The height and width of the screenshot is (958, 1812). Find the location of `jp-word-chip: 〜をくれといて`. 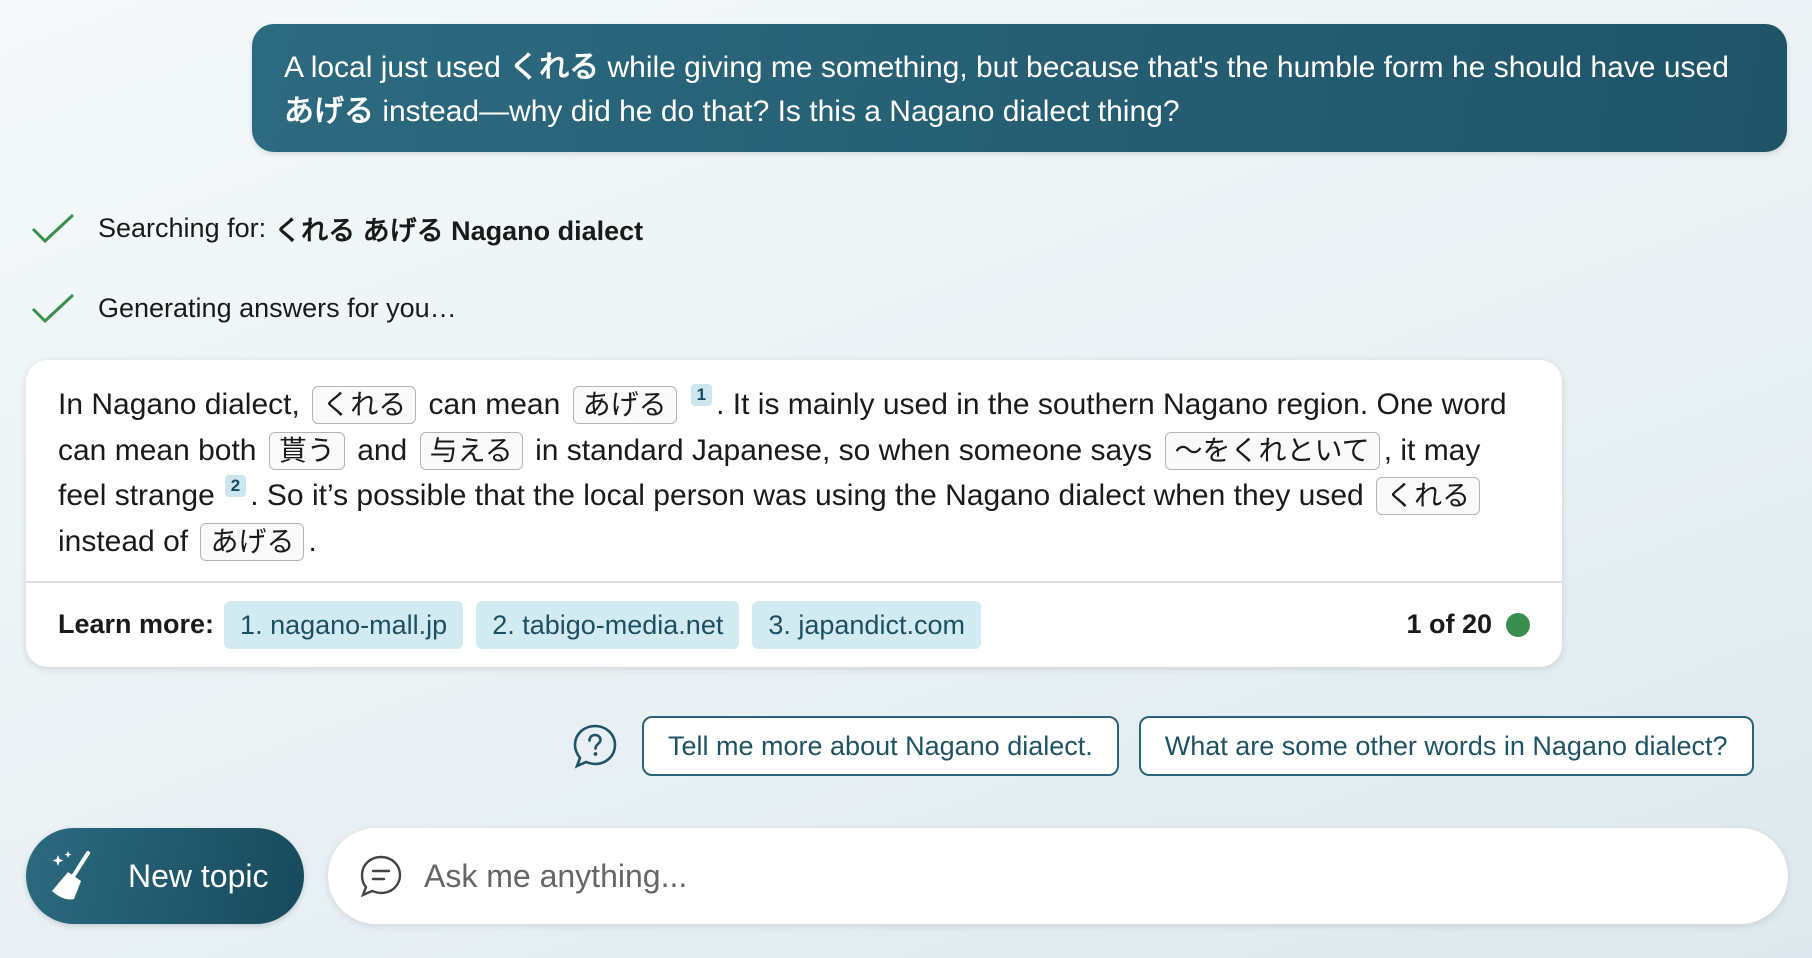

jp-word-chip: 〜をくれといて is located at coordinates (1272, 450).